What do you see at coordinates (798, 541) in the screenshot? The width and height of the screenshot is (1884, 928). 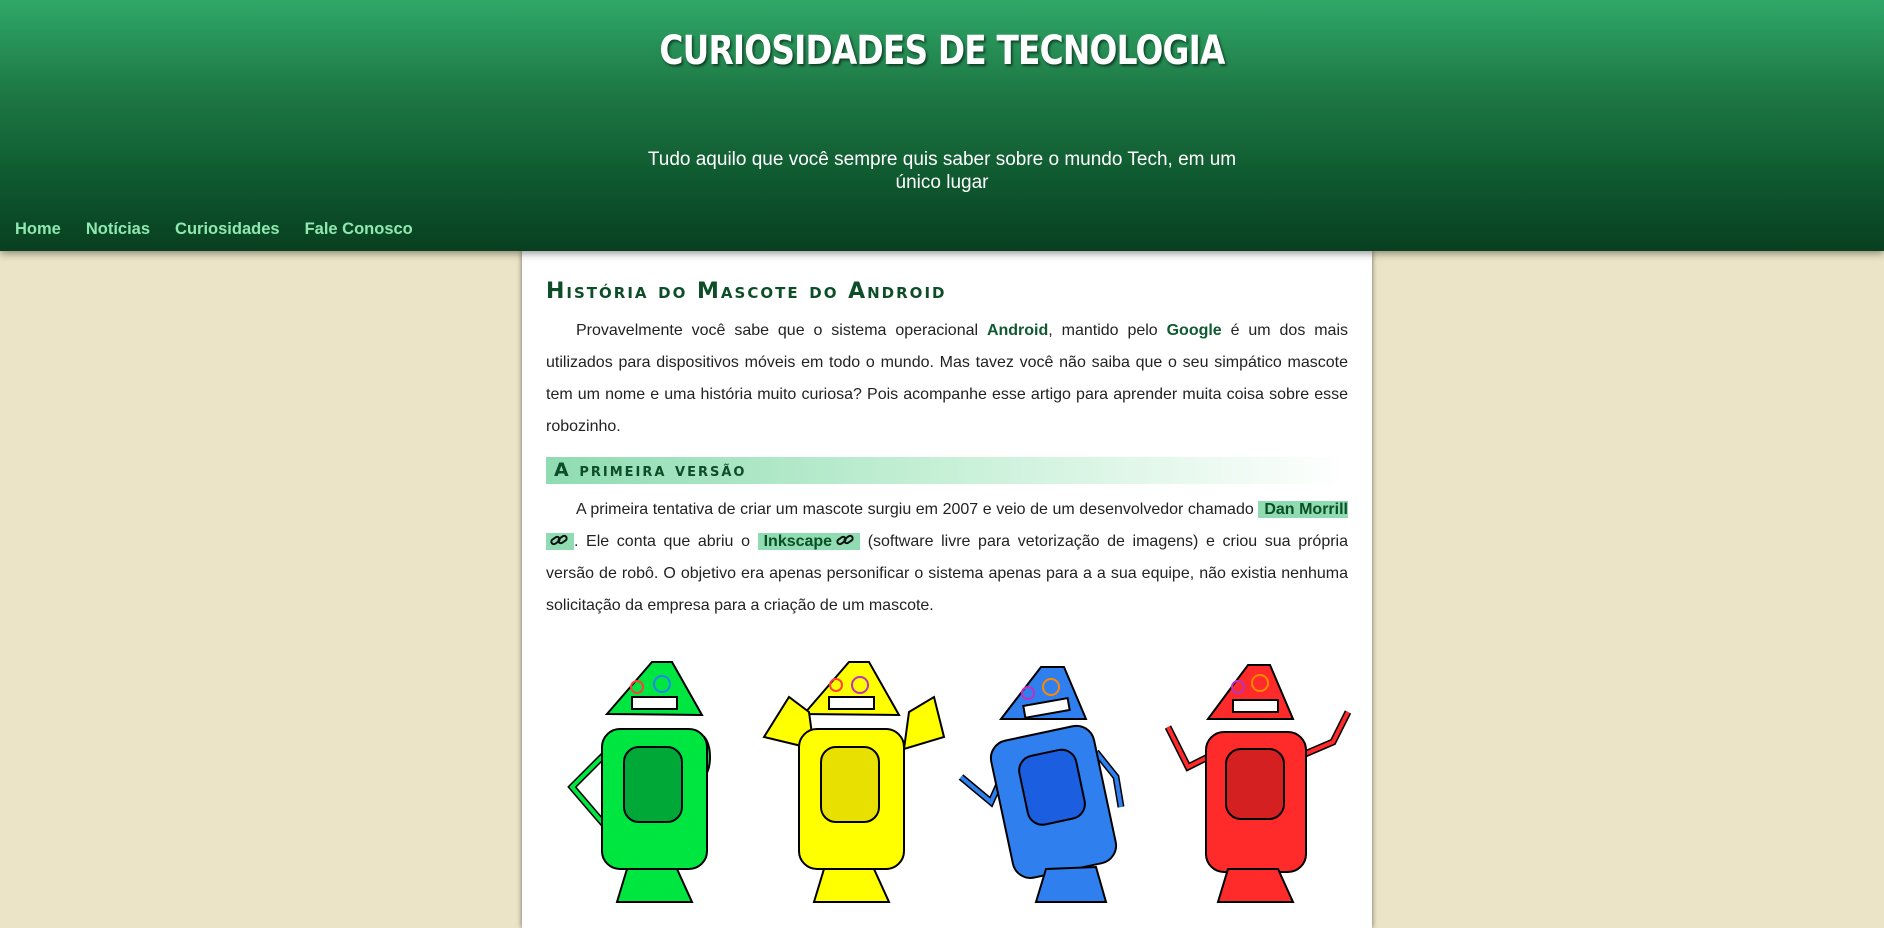 I see `inkscape-link-label: Inkscape` at bounding box center [798, 541].